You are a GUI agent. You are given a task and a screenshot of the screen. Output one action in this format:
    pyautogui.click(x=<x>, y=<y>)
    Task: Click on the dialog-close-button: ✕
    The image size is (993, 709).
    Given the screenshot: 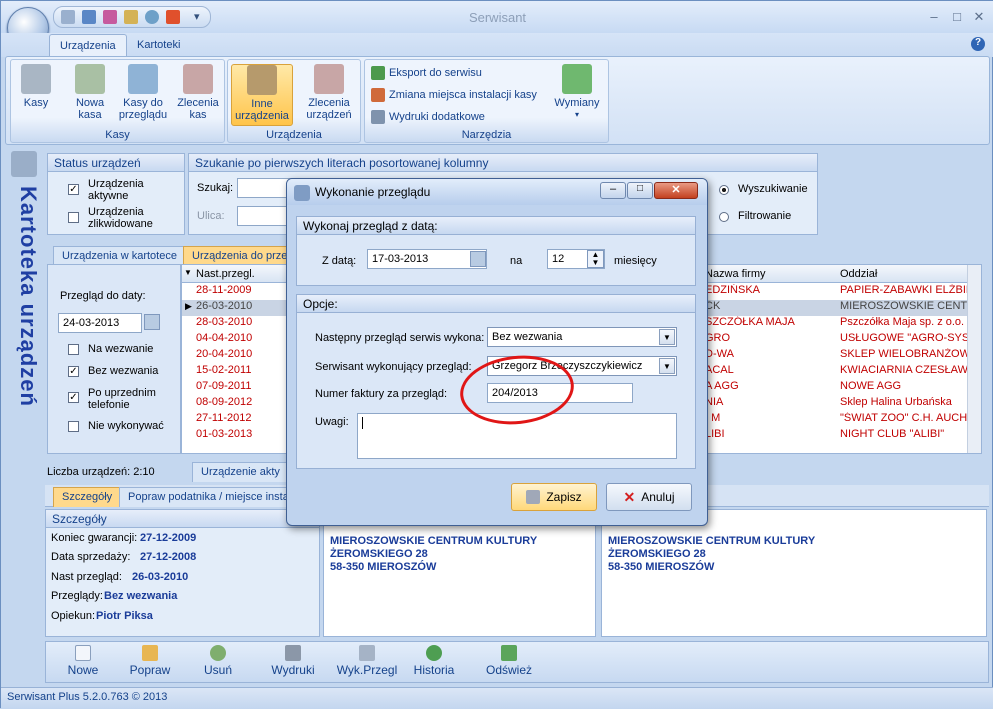 What is the action you would take?
    pyautogui.click(x=676, y=190)
    